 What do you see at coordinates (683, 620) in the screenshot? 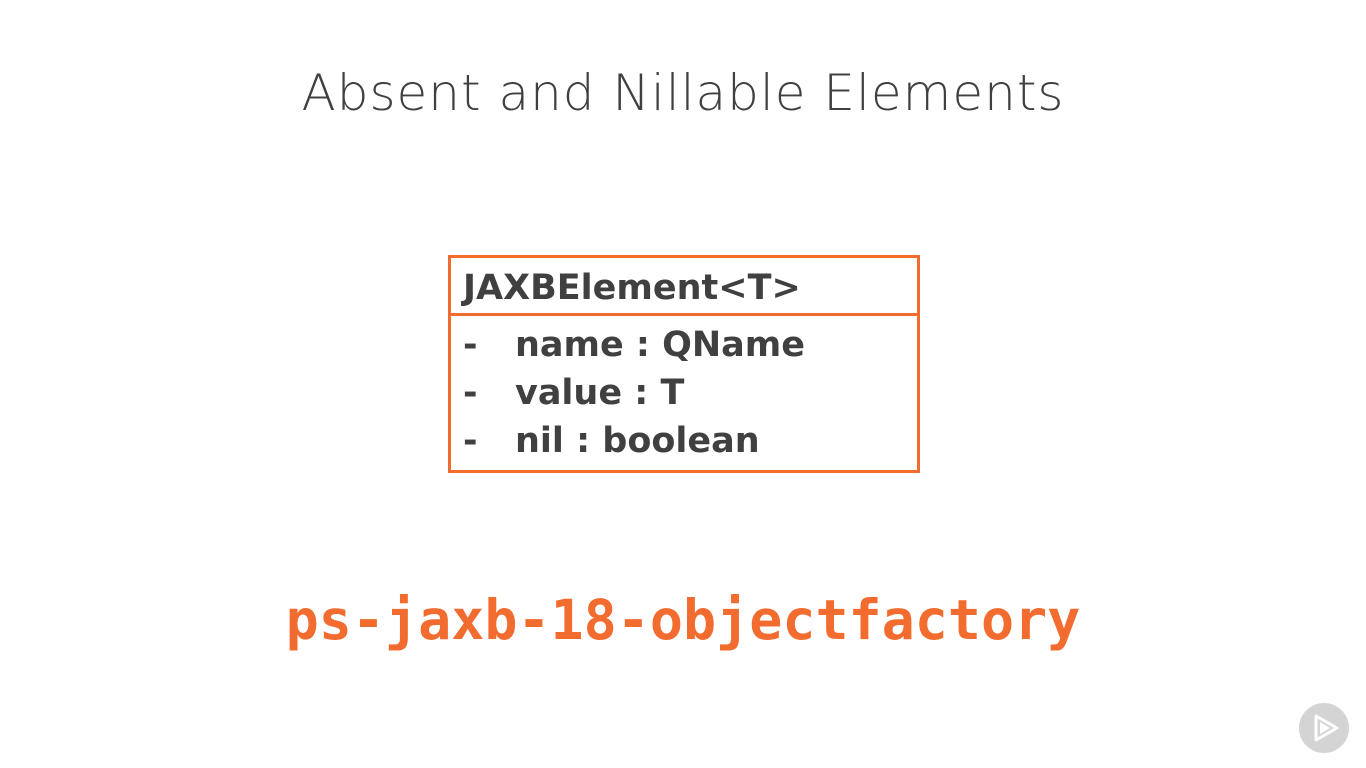
I see `repository-name: ps-jaxb-18-objectfactory` at bounding box center [683, 620].